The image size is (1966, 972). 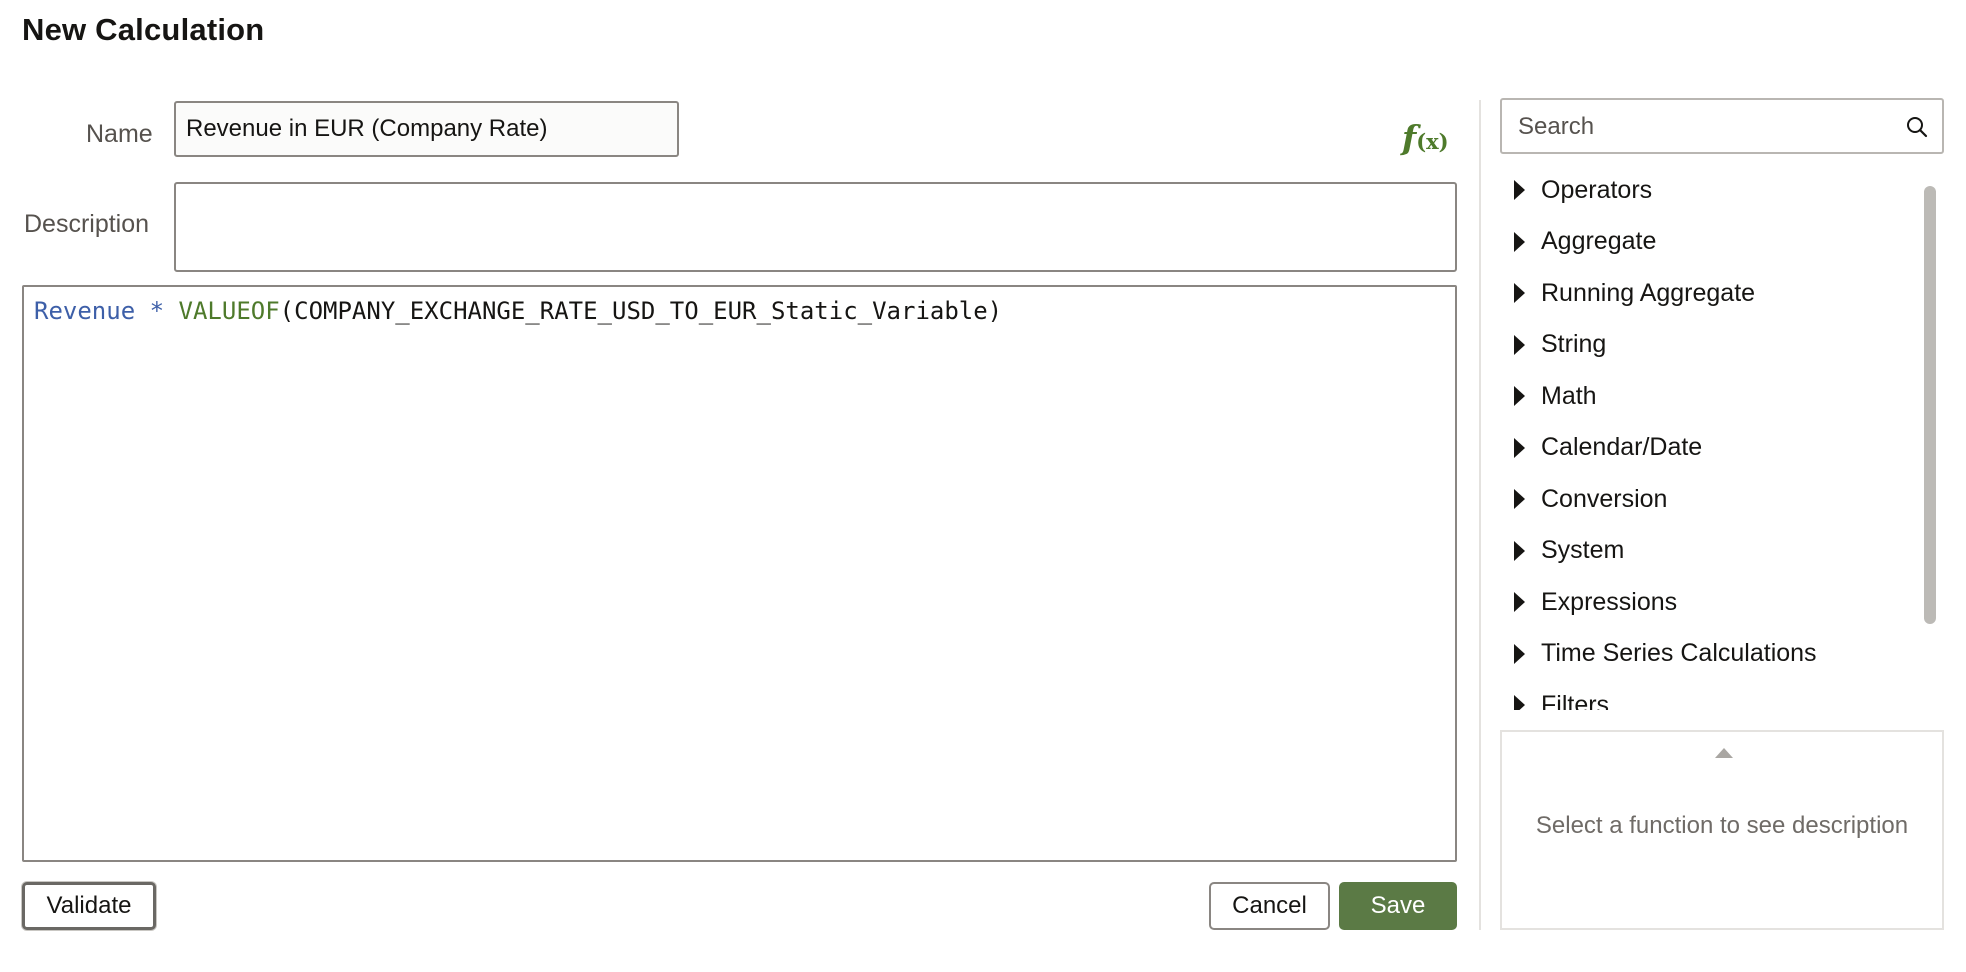 I want to click on function-category-label: Math, so click(x=1569, y=395).